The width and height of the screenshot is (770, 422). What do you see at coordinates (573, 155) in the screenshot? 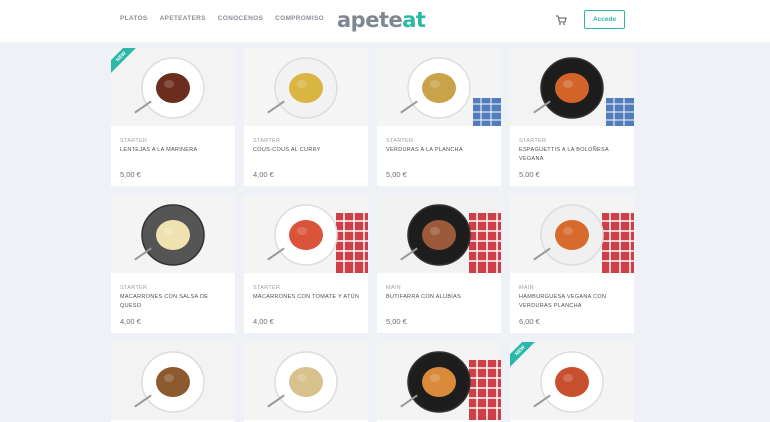
I see `product-name: ESPAGUETTIS A LA BOLOÑESA VEGANA` at bounding box center [573, 155].